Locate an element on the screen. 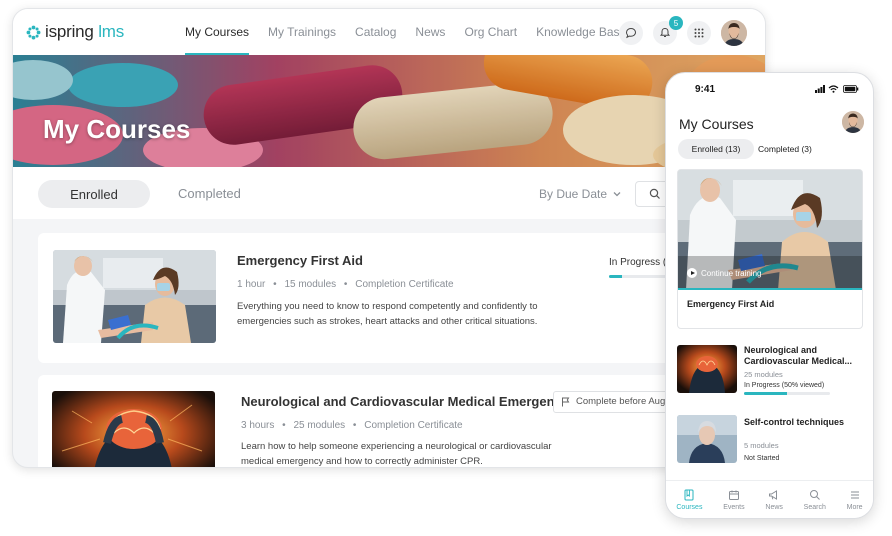  mobile-bottom-nav: Courses Events News Search More is located at coordinates (769, 499).